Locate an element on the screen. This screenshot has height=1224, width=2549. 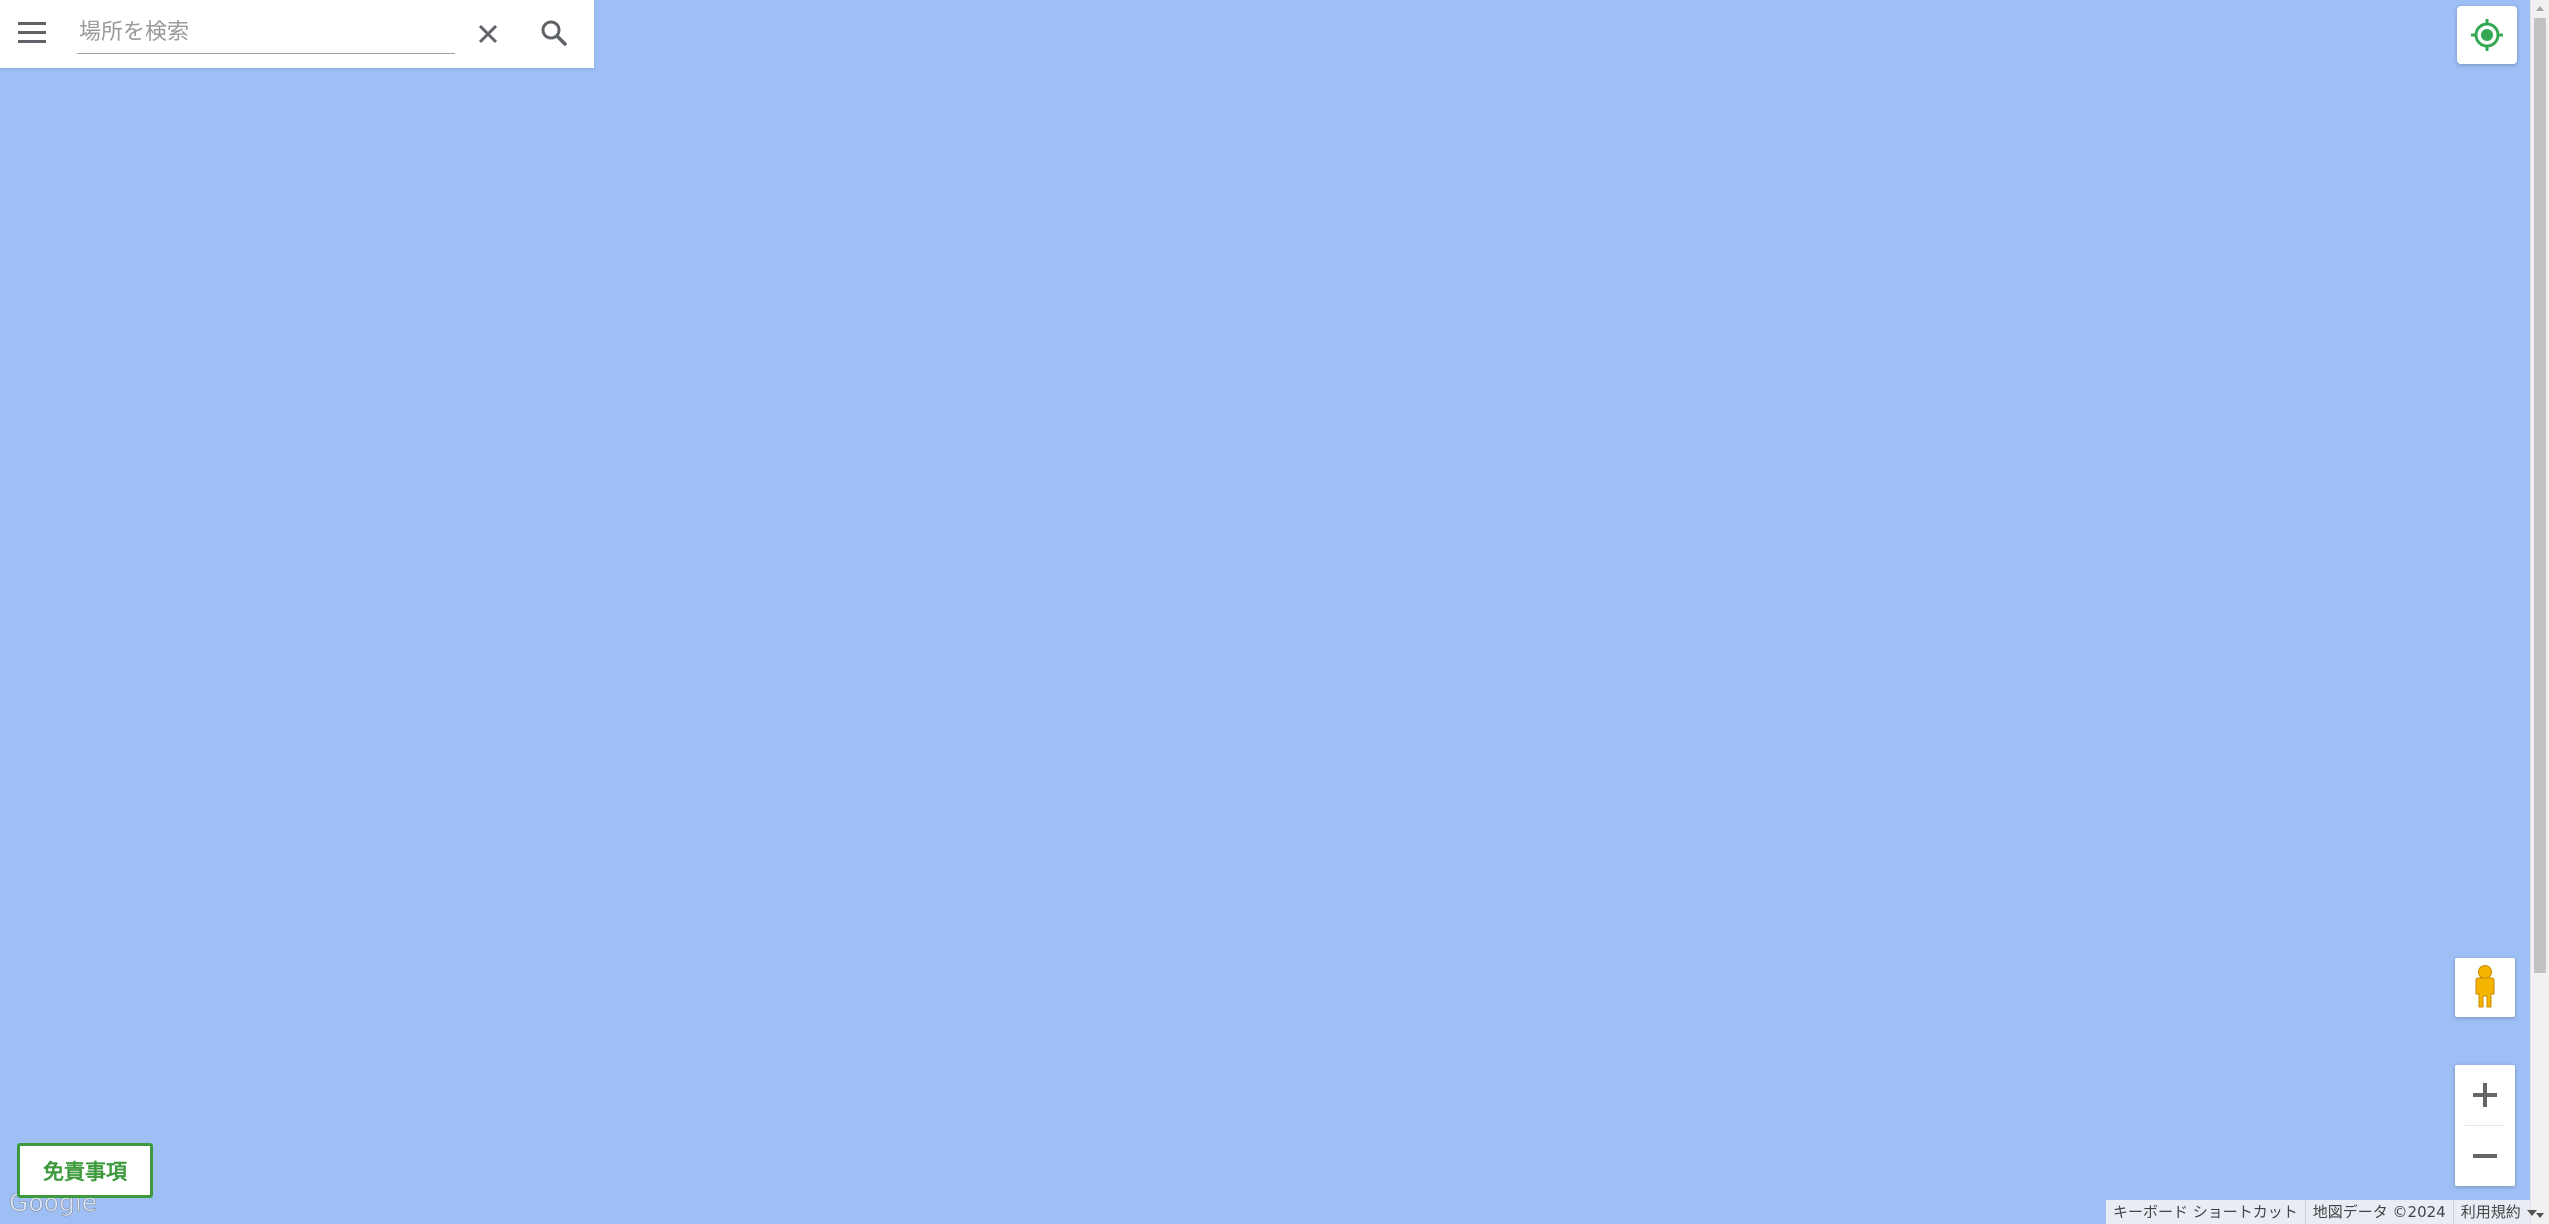
scroll-up-arrow is located at coordinates (2540, 8).